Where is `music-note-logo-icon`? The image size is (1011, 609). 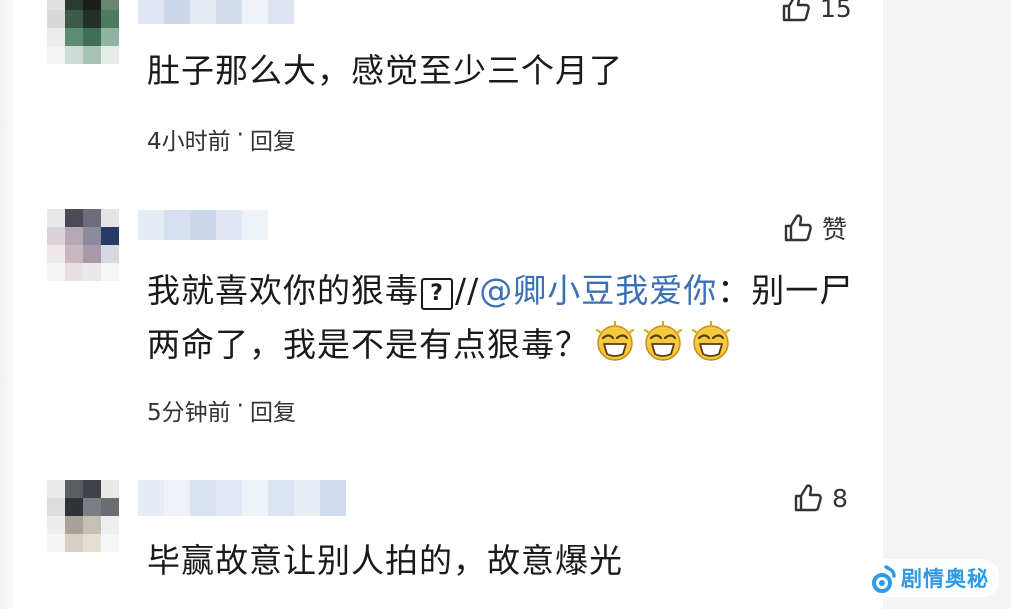
music-note-logo-icon is located at coordinates (884, 579).